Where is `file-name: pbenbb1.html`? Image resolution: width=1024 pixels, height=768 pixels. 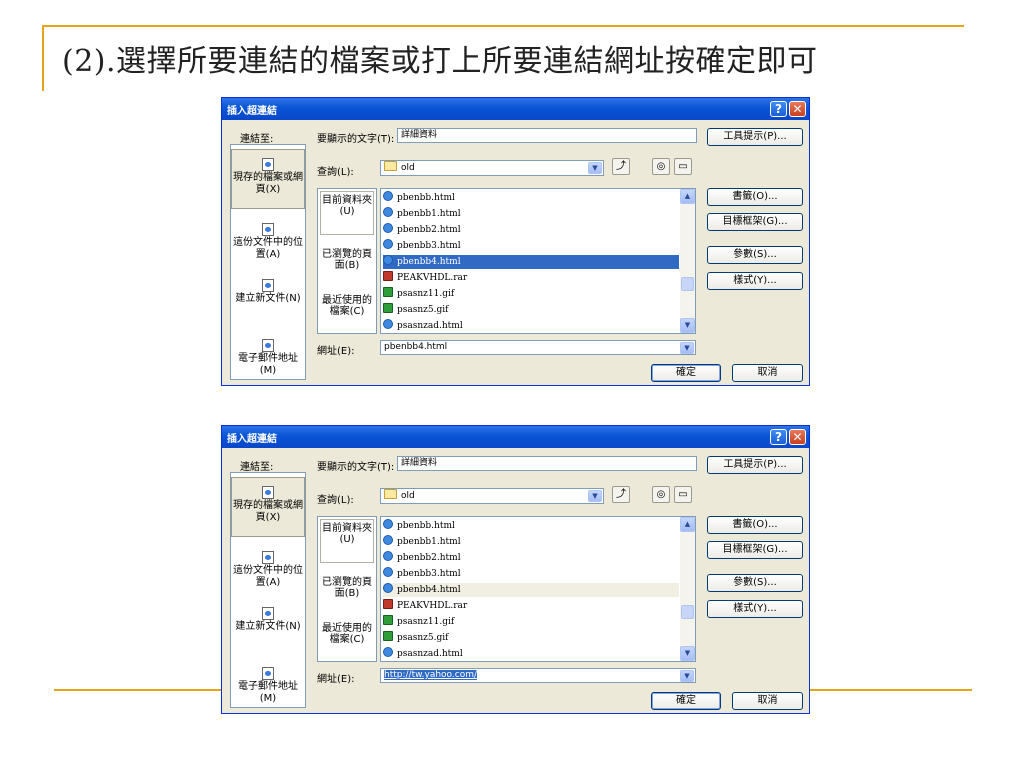
file-name: pbenbb1.html is located at coordinates (429, 214).